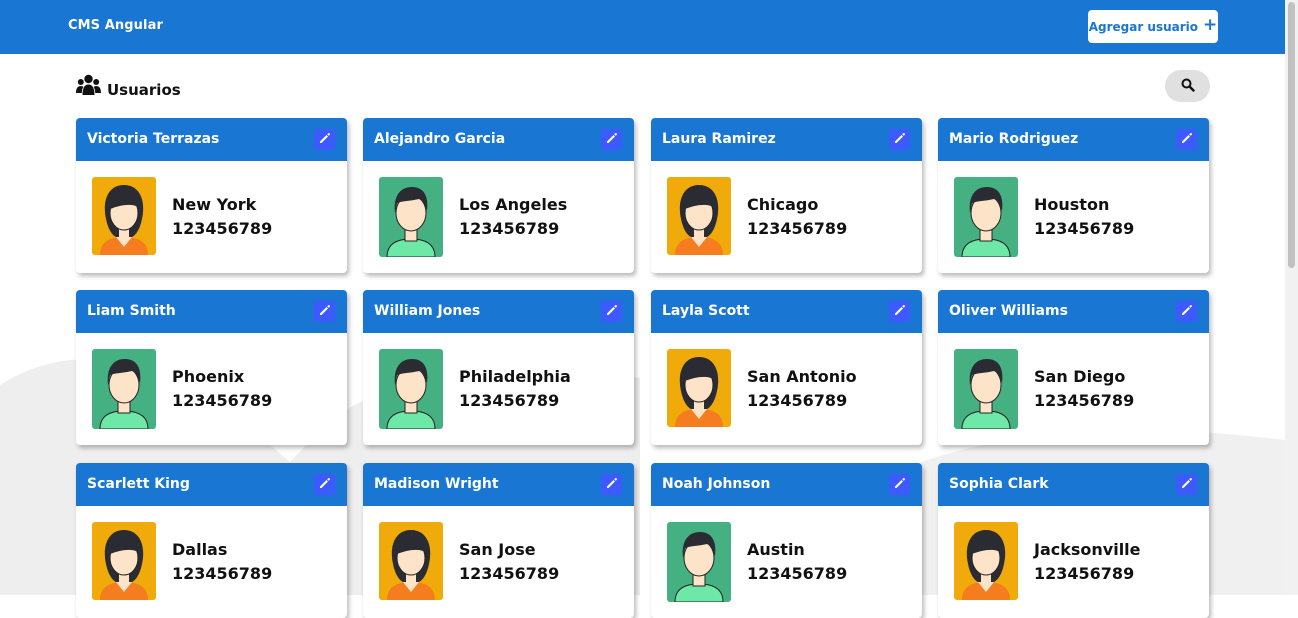  Describe the element at coordinates (1008, 311) in the screenshot. I see `user-name: Oliver Williams` at that location.